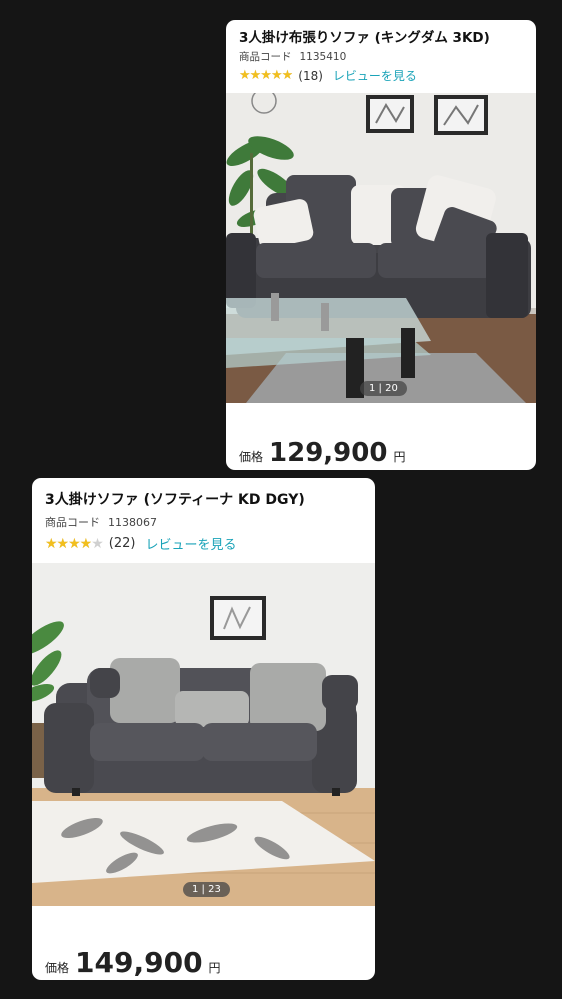  What do you see at coordinates (140, 544) in the screenshot?
I see `rating-row: ★★★★★ ★★★★★ (22) レビューを見る` at bounding box center [140, 544].